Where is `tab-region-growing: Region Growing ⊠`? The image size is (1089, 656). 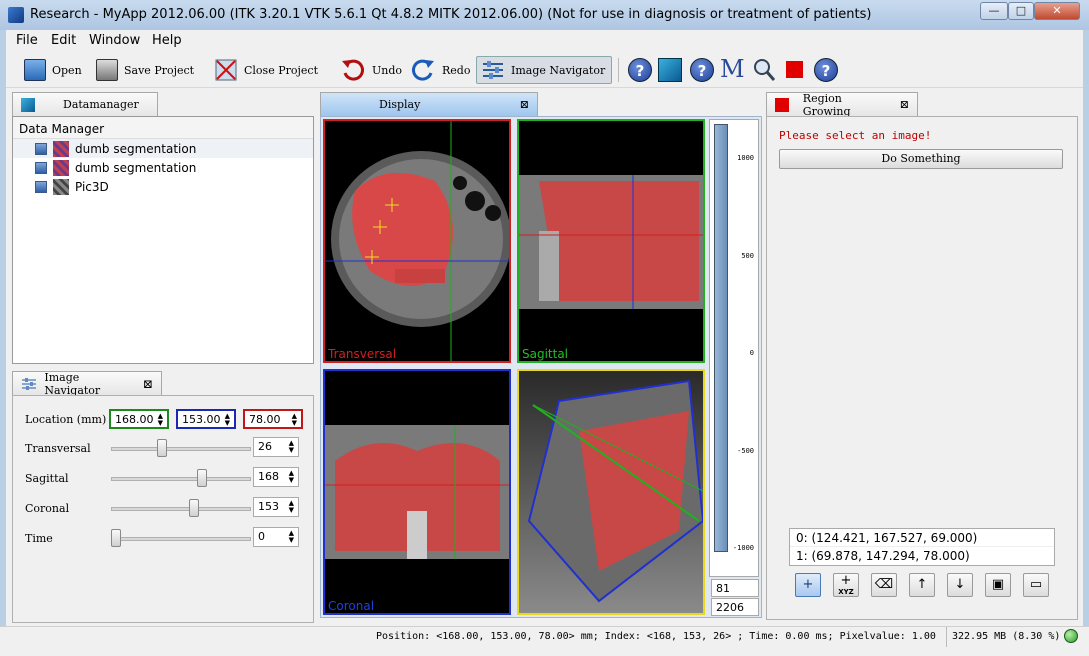
tab-region-growing: Region Growing ⊠ is located at coordinates (842, 104).